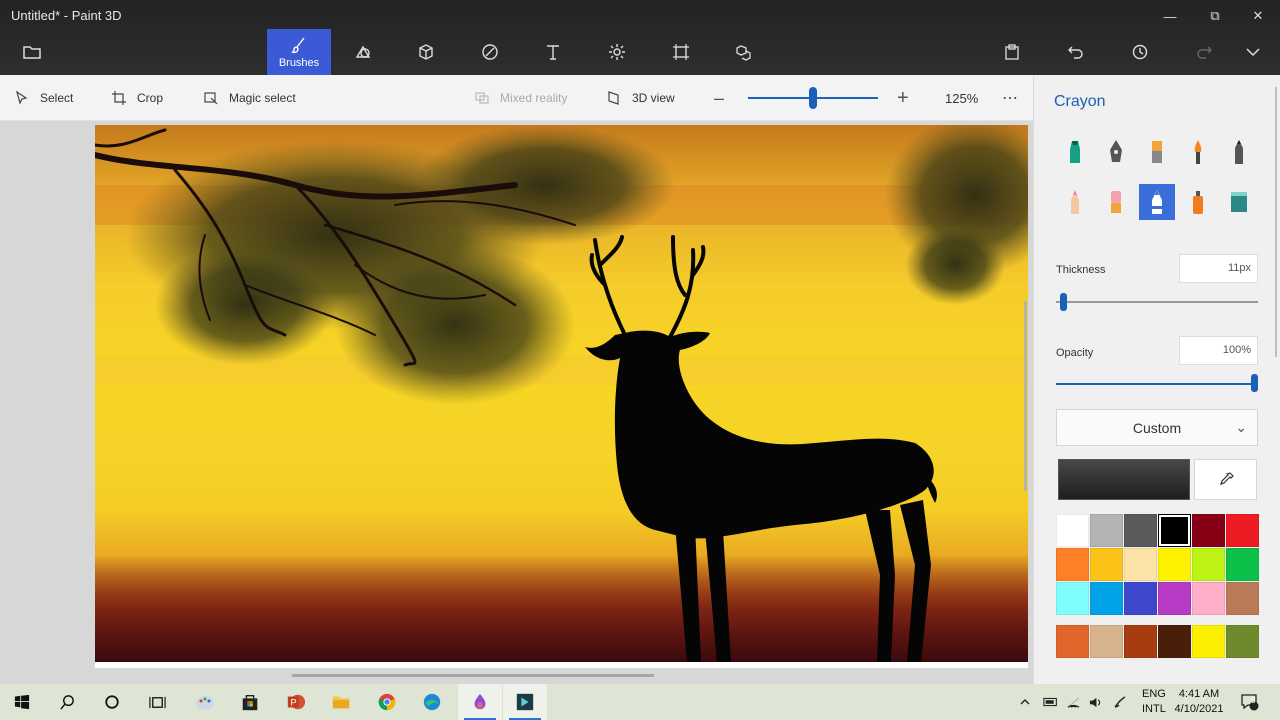  Describe the element at coordinates (1154, 702) in the screenshot. I see `input-language: ENG INTL` at that location.